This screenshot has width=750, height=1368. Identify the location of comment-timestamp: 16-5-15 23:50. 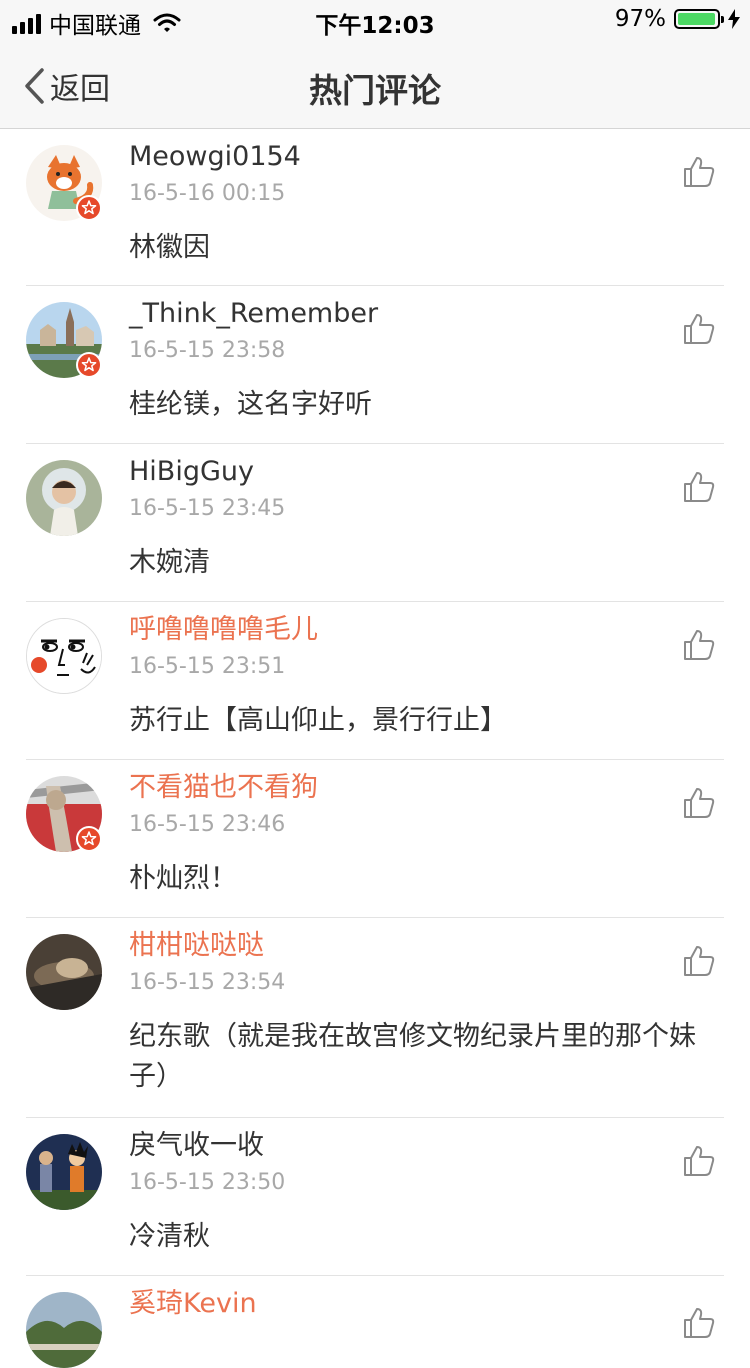
(207, 1182).